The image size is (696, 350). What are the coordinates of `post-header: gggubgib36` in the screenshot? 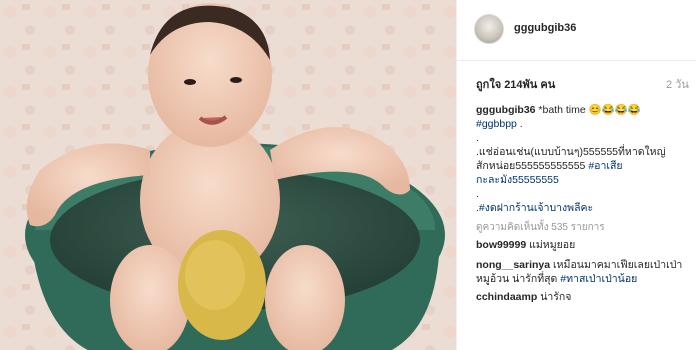 It's located at (576, 30).